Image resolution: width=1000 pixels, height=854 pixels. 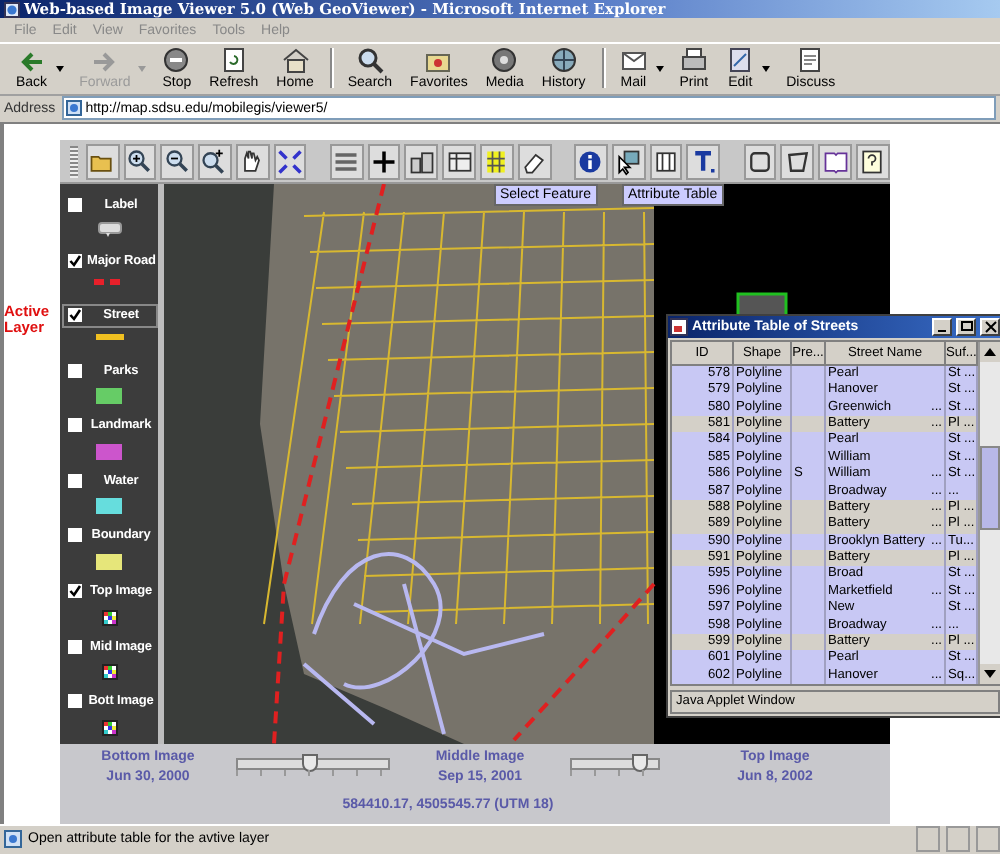 I want to click on zoom-in-icon, so click(x=139, y=161).